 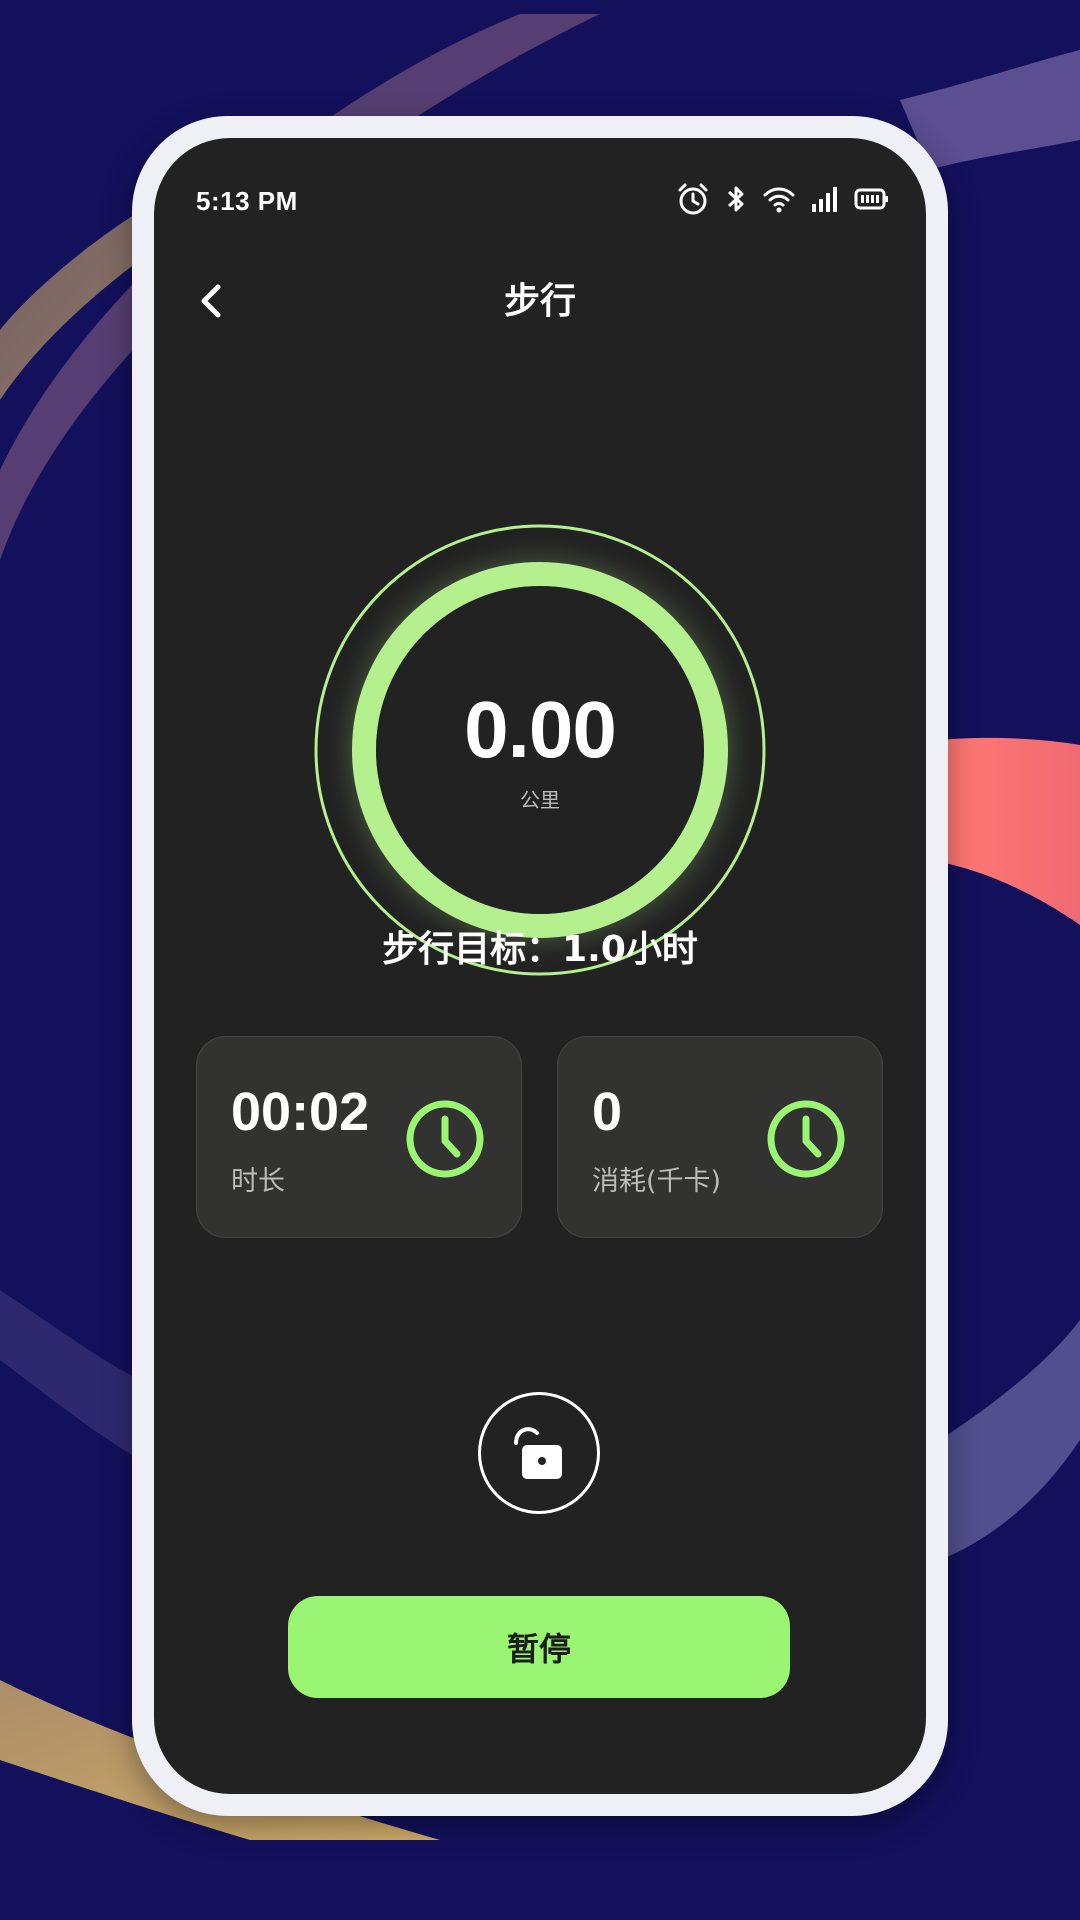 I want to click on duration-card: 00:02 时长, so click(x=359, y=1137).